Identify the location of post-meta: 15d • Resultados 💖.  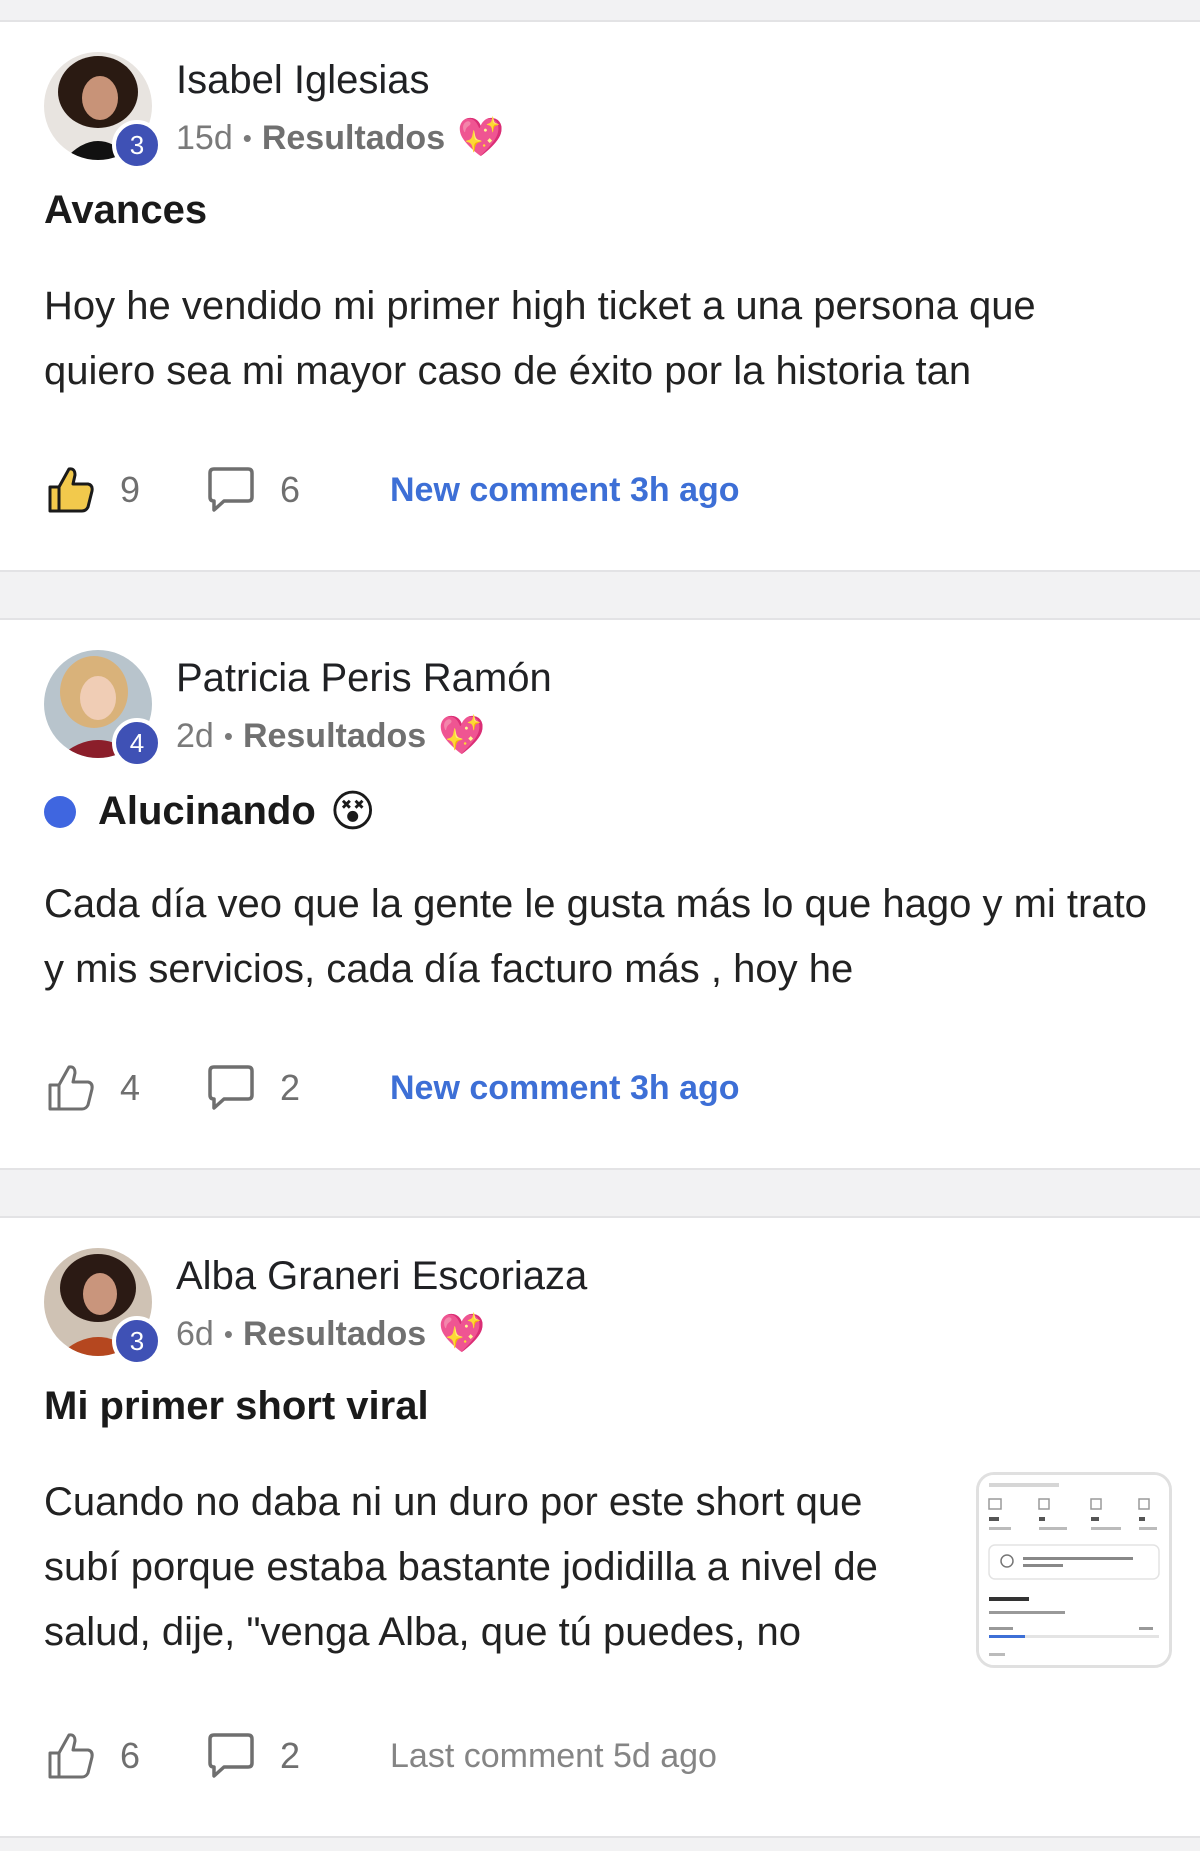
(340, 138).